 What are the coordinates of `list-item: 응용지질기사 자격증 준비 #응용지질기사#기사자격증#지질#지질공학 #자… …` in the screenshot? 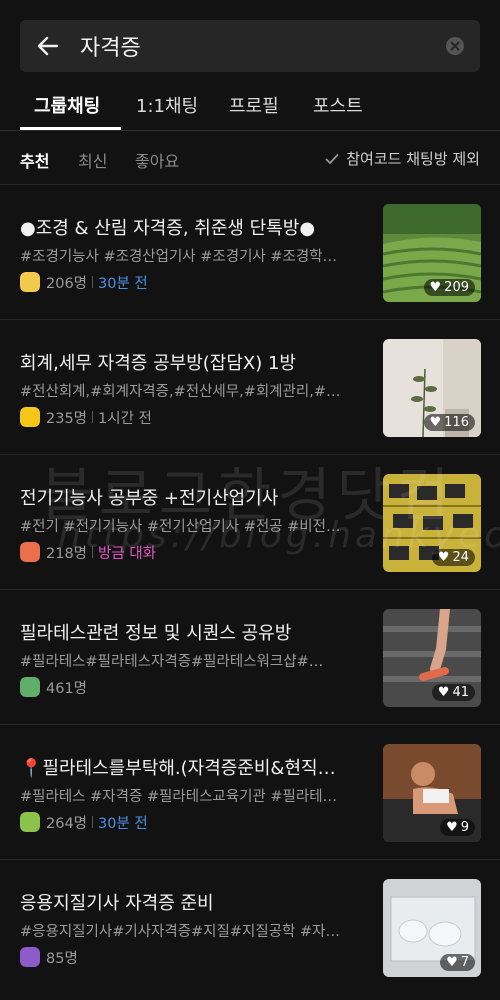 It's located at (250, 927).